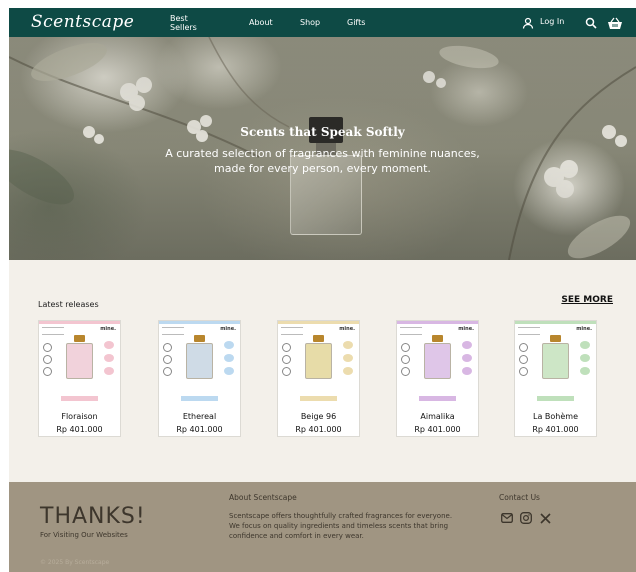  I want to click on footer-thanks: THANKS!, so click(93, 516).